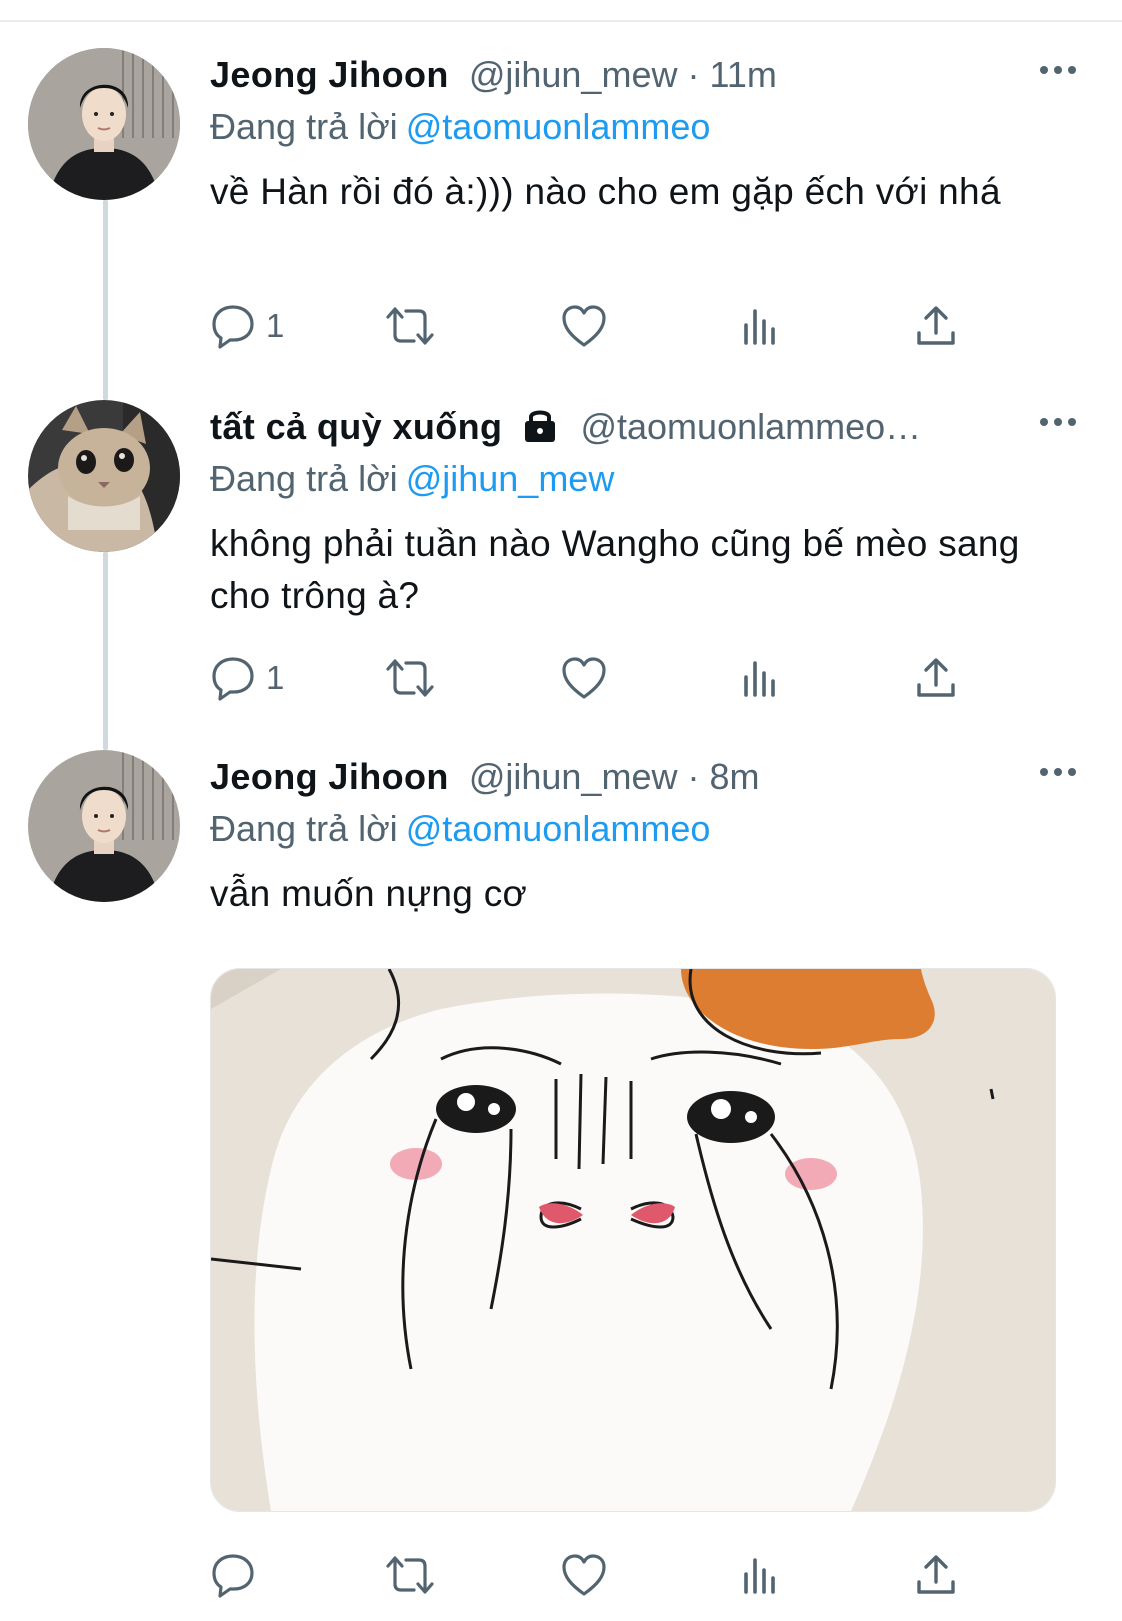 The image size is (1122, 1621). Describe the element at coordinates (561, 21) in the screenshot. I see `top-divider` at that location.